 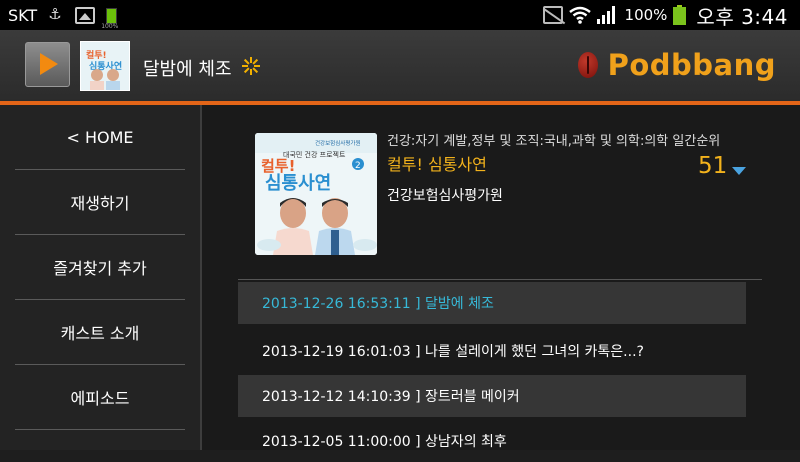 What do you see at coordinates (742, 16) in the screenshot?
I see `clock: 오후 3:44` at bounding box center [742, 16].